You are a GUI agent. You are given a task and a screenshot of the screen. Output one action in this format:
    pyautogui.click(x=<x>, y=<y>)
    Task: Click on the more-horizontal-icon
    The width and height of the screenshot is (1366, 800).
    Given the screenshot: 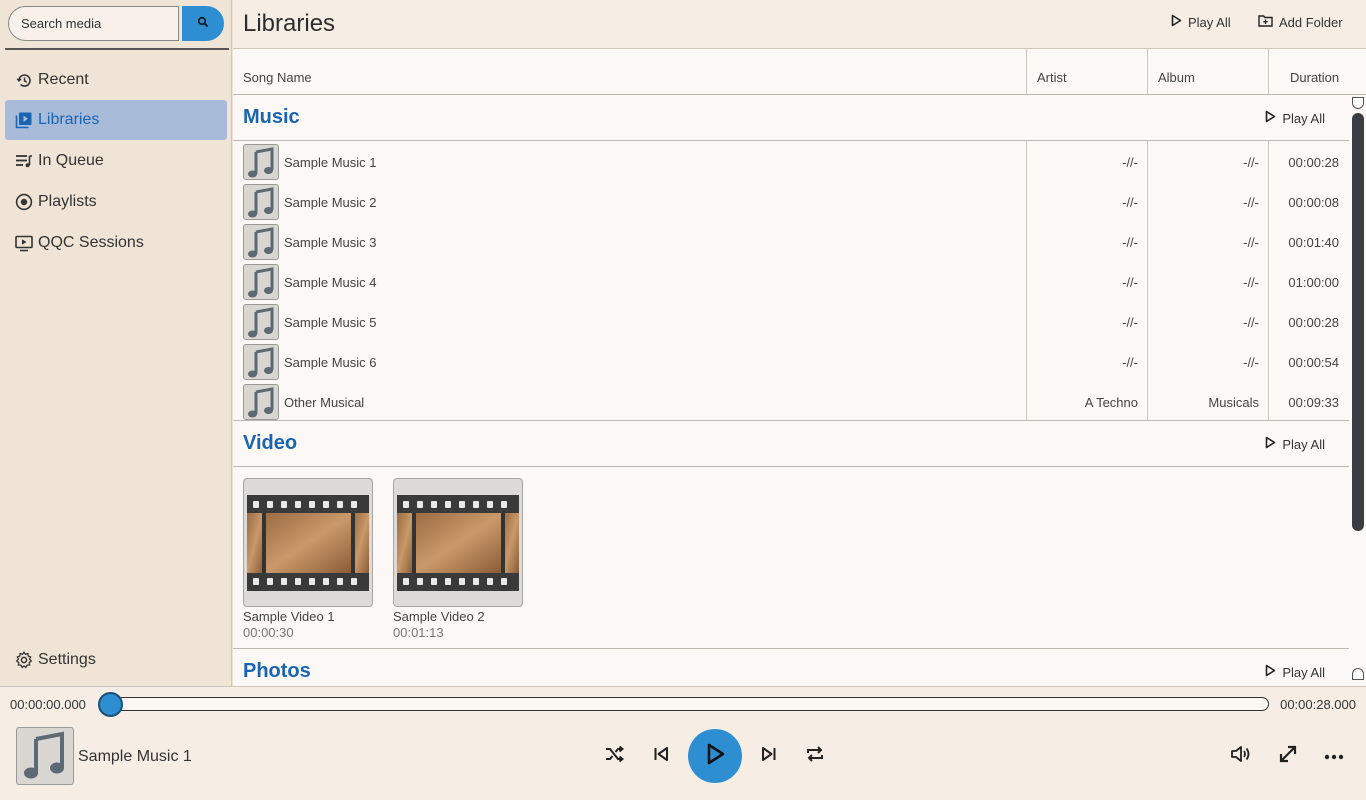 What is the action you would take?
    pyautogui.click(x=1334, y=756)
    